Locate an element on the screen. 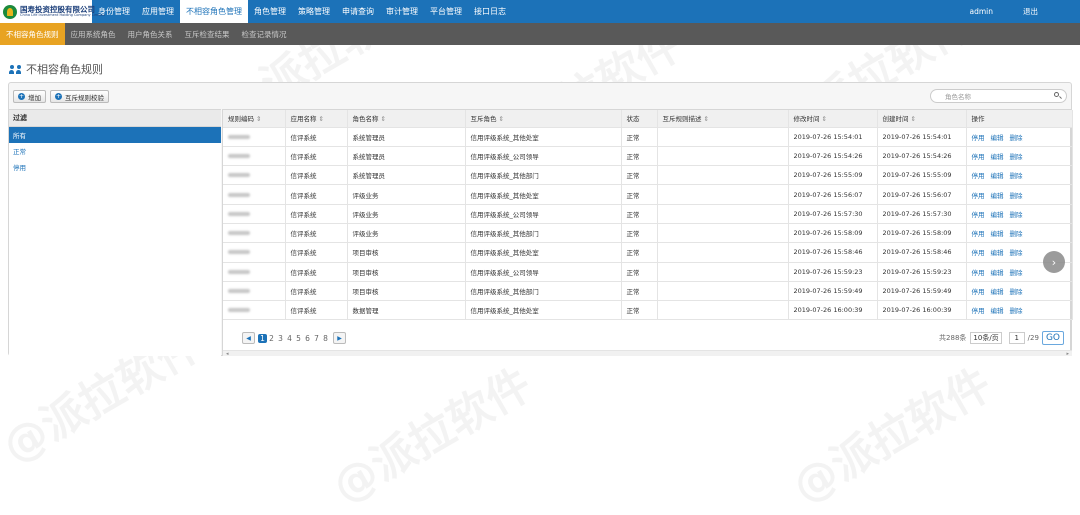 The height and width of the screenshot is (515, 1080). page-number-input: 1 is located at coordinates (1016, 338).